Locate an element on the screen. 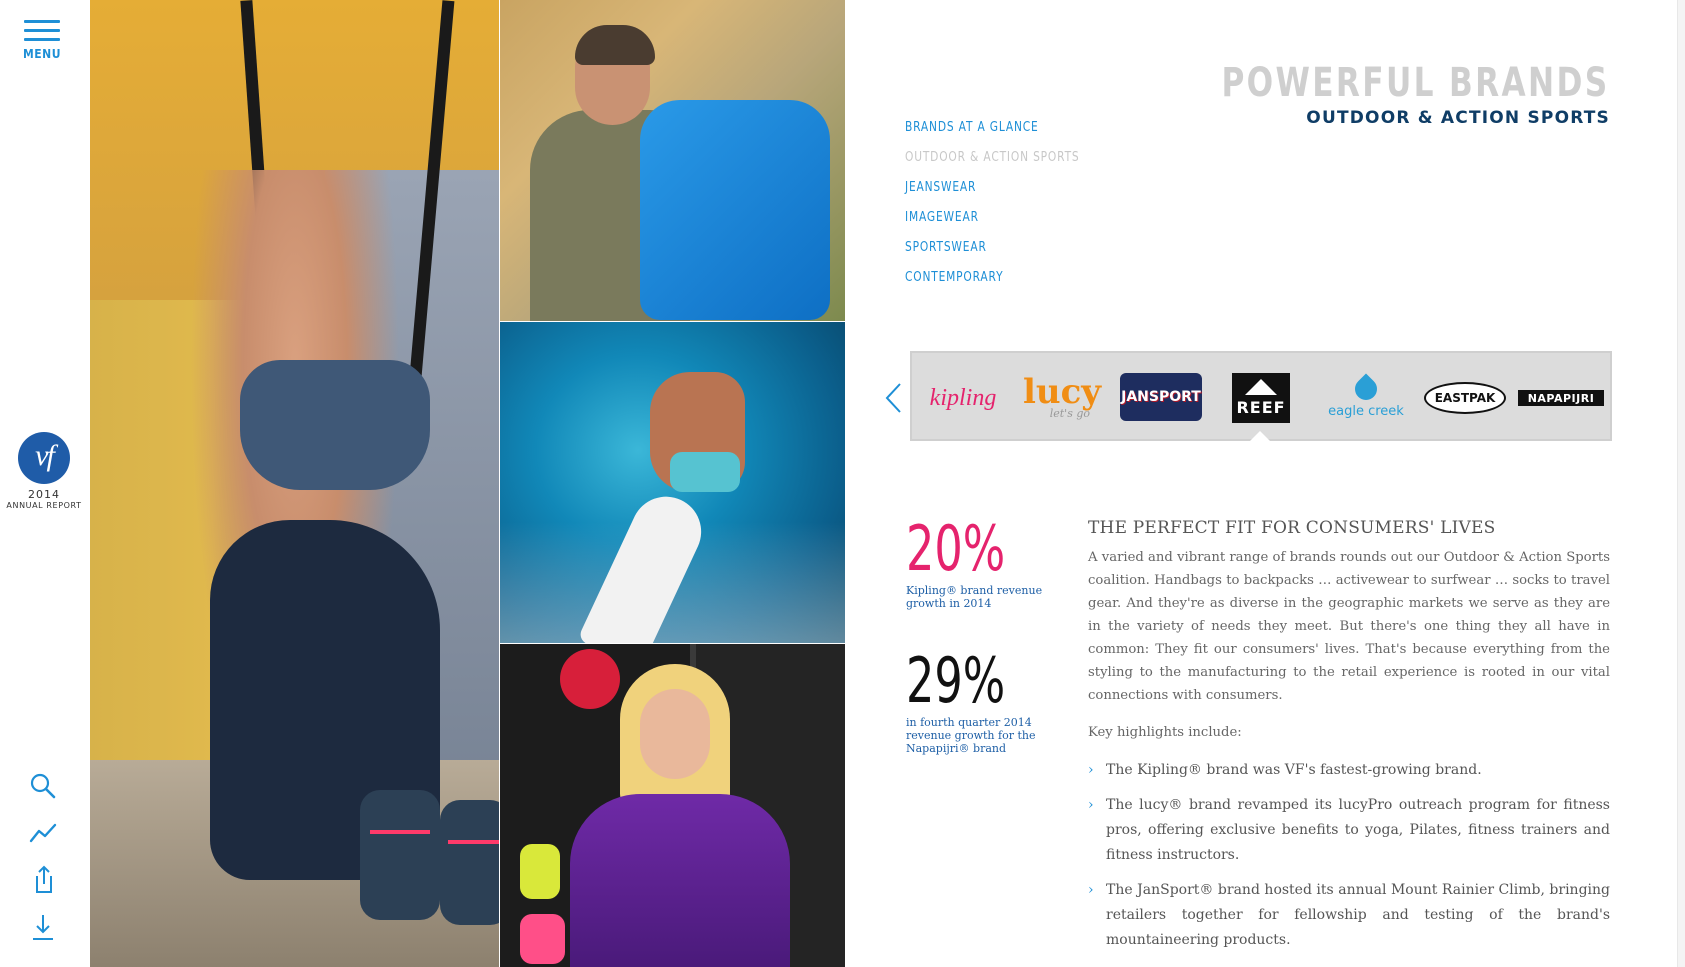  page-heading: POWERFUL BRANDS OUTDOOR & ACTION SPORTS is located at coordinates (1361, 94).